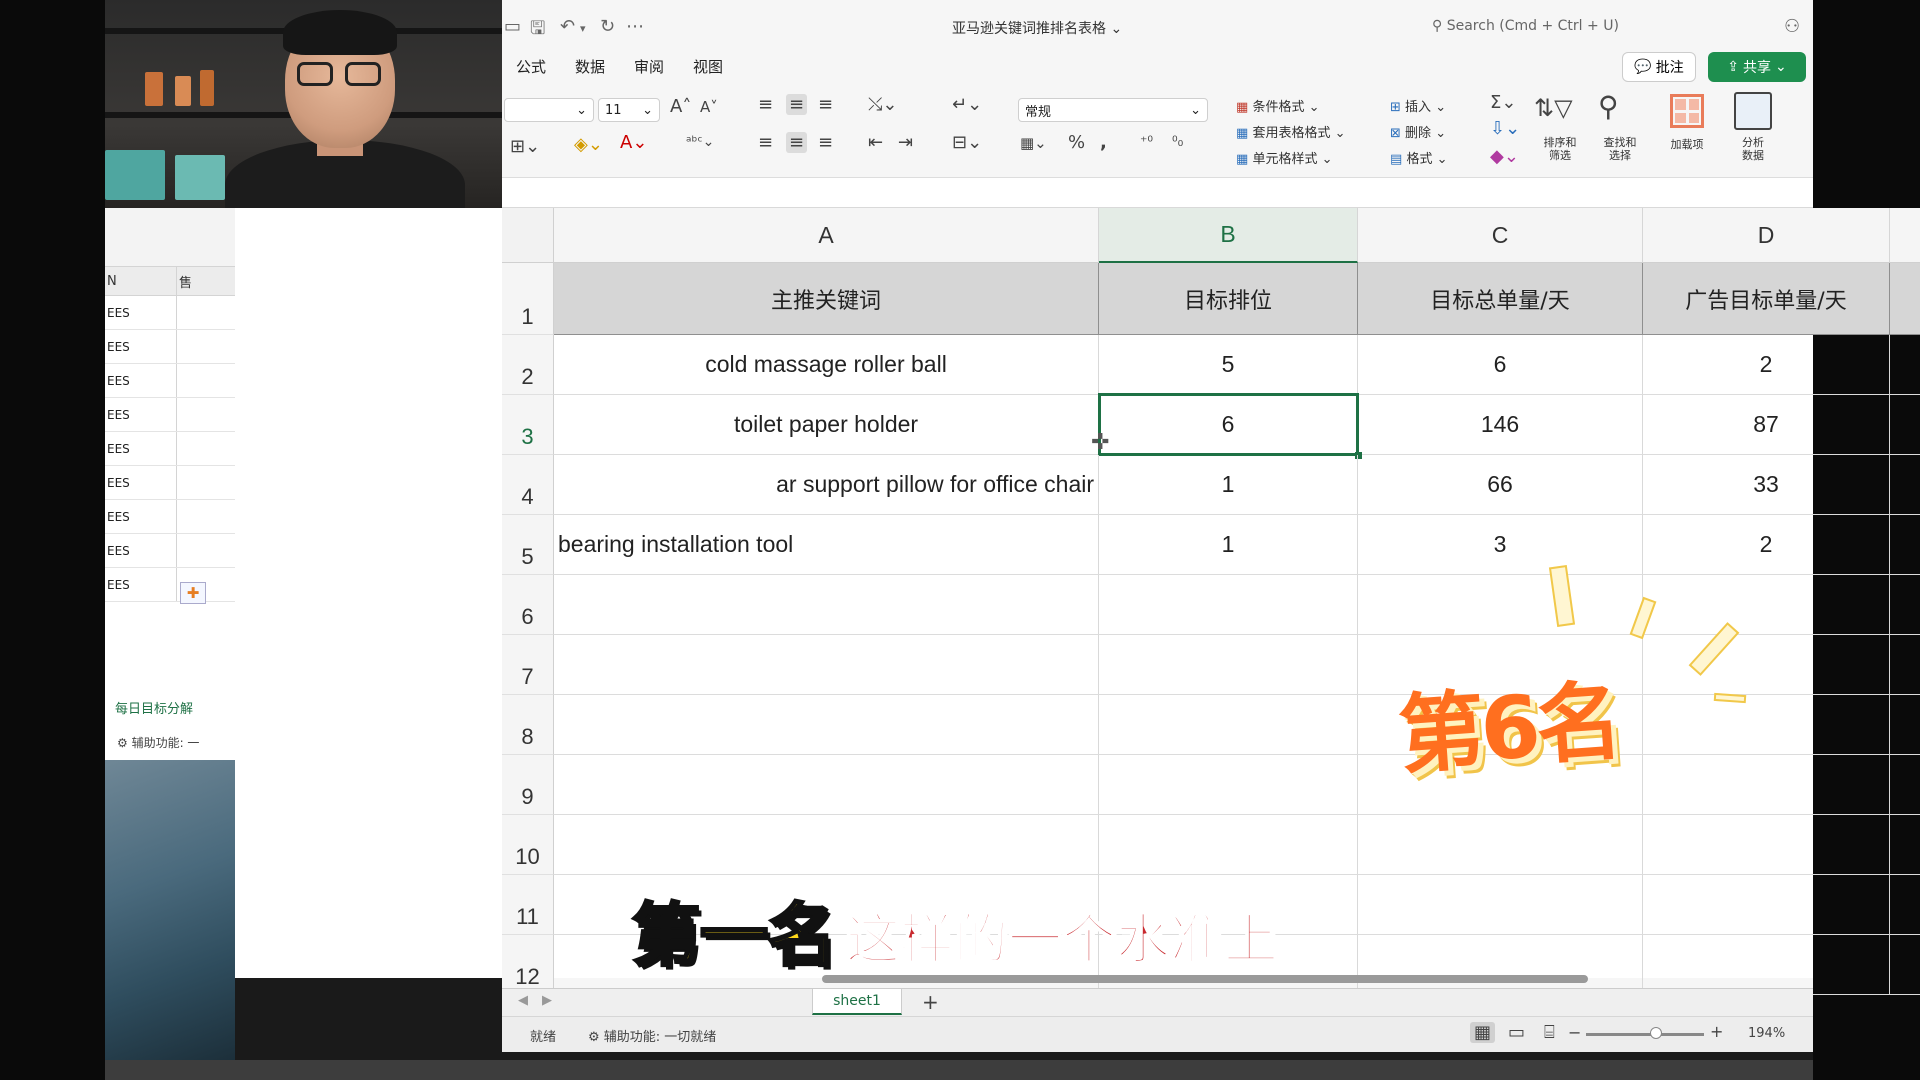 Image resolution: width=1920 pixels, height=1080 pixels. What do you see at coordinates (825, 142) in the screenshot?
I see `align-right-icon: ≡` at bounding box center [825, 142].